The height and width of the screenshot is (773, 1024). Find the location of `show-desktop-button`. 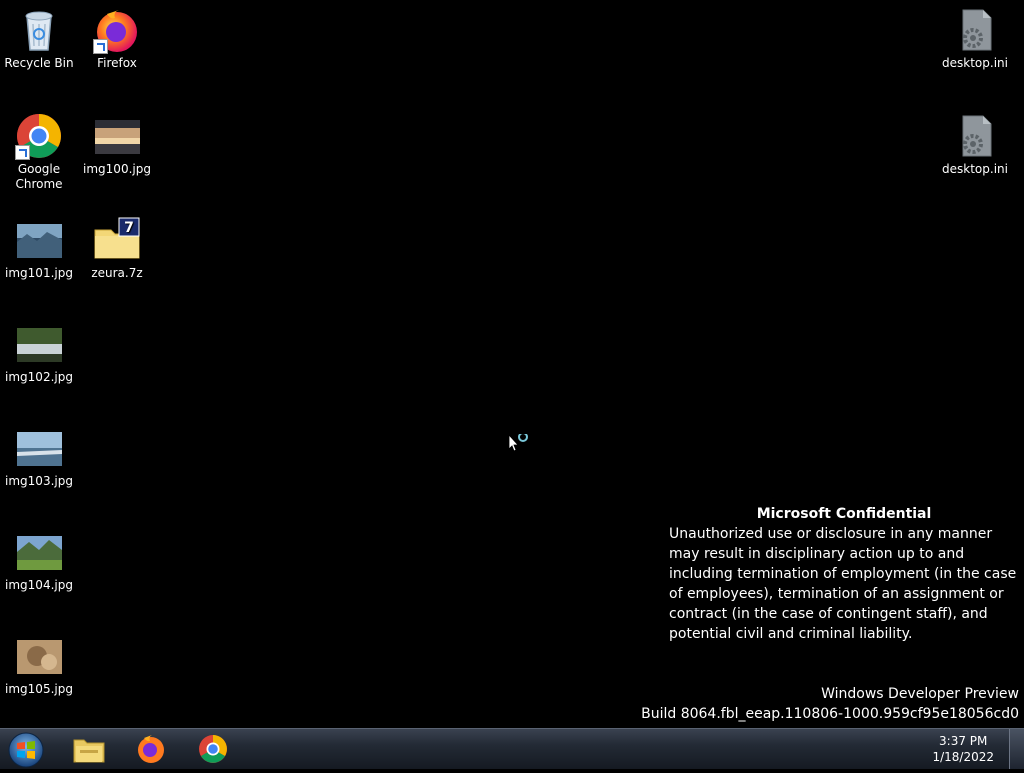

show-desktop-button is located at coordinates (1016, 749).